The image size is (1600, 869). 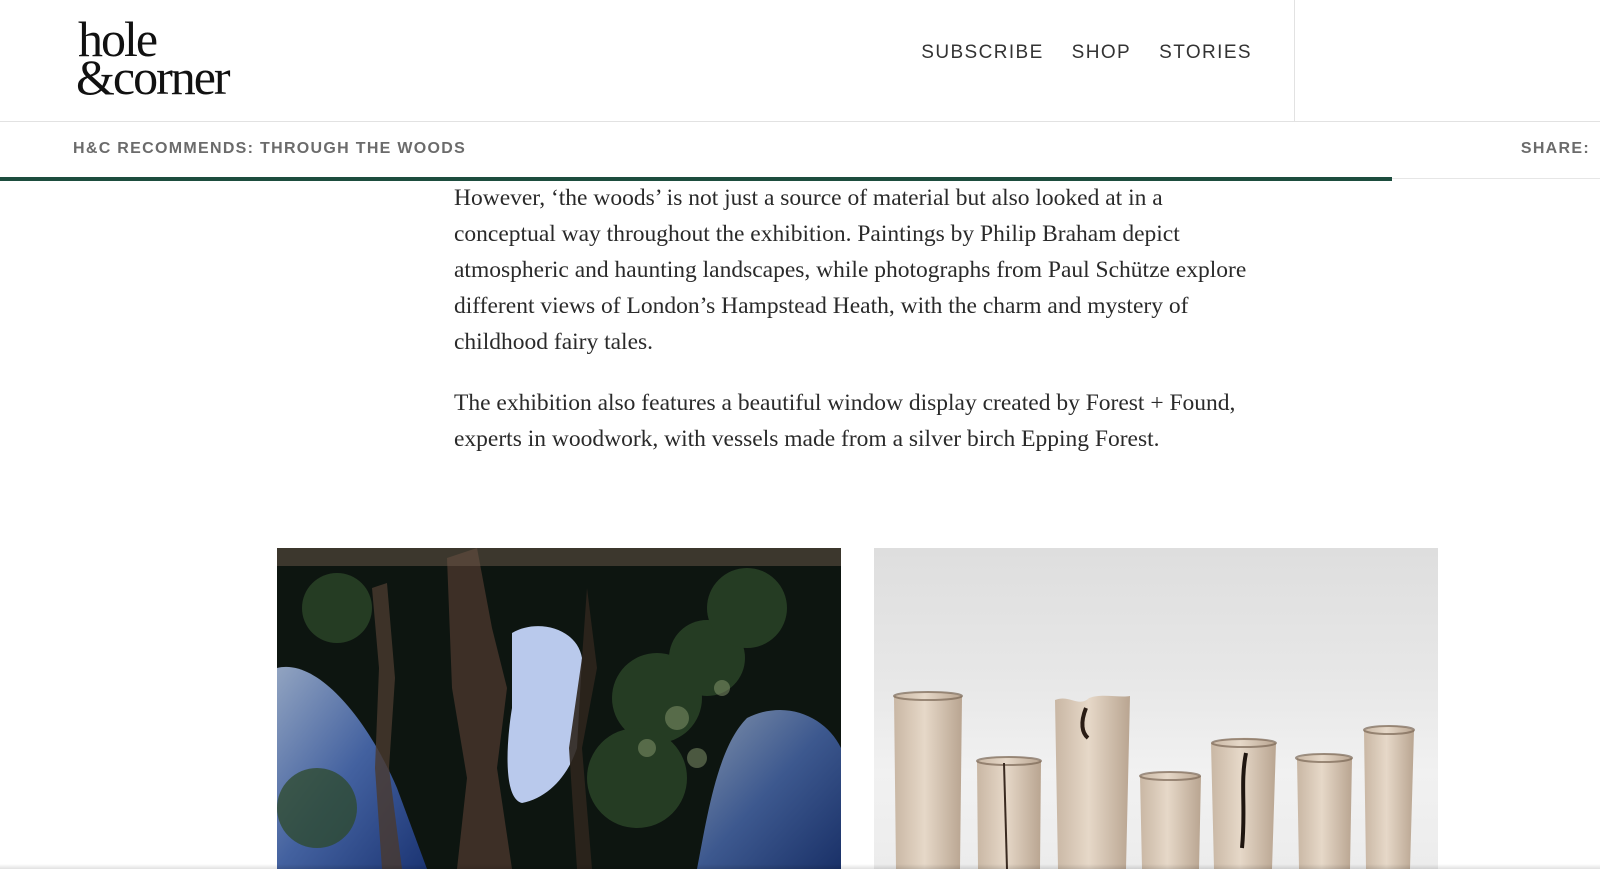 What do you see at coordinates (800, 150) in the screenshot?
I see `article-subbar: H&C RECOMMENDS: THROUGH THE WOODS SHARE:` at bounding box center [800, 150].